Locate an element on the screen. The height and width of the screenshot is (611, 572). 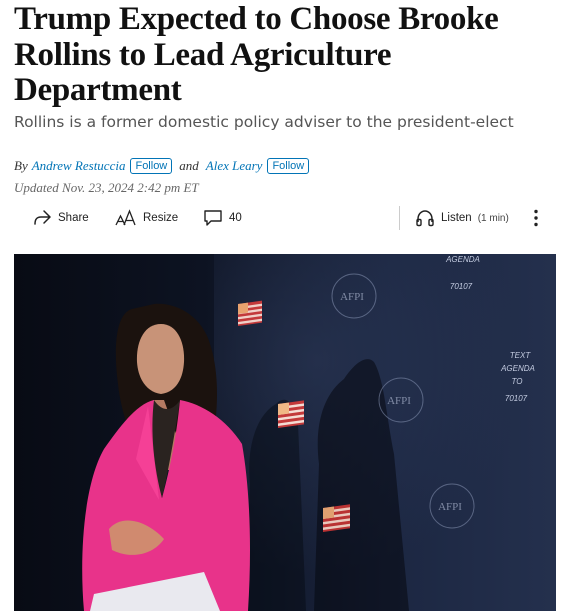
follow-button-andrew-restuccia: Follow is located at coordinates (151, 166).